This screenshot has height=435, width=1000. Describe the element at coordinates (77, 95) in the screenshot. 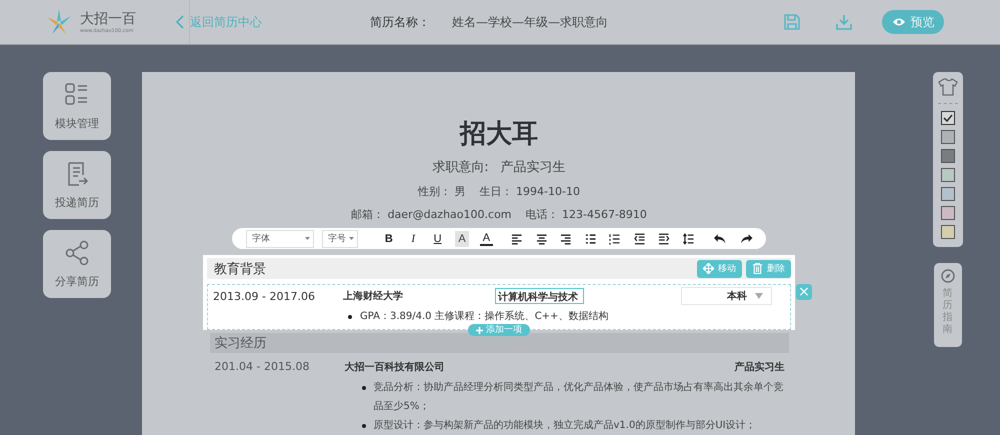

I see `list-icon` at that location.